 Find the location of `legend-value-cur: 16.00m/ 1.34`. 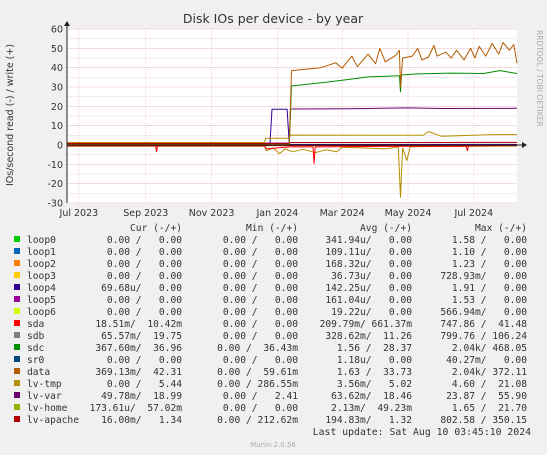

legend-value-cur: 16.00m/ 1.34 is located at coordinates (141, 420).